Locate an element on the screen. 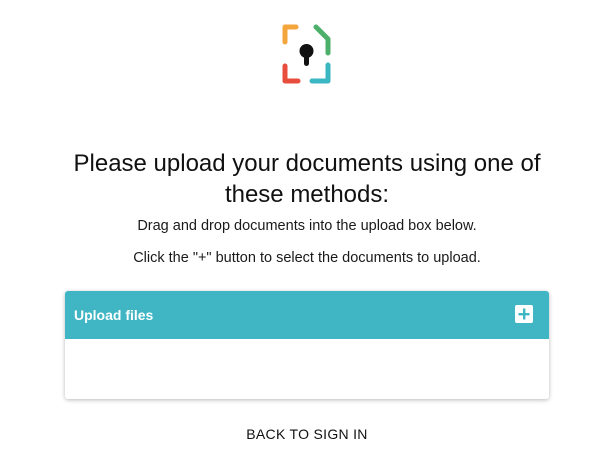  drop-zone is located at coordinates (307, 369).